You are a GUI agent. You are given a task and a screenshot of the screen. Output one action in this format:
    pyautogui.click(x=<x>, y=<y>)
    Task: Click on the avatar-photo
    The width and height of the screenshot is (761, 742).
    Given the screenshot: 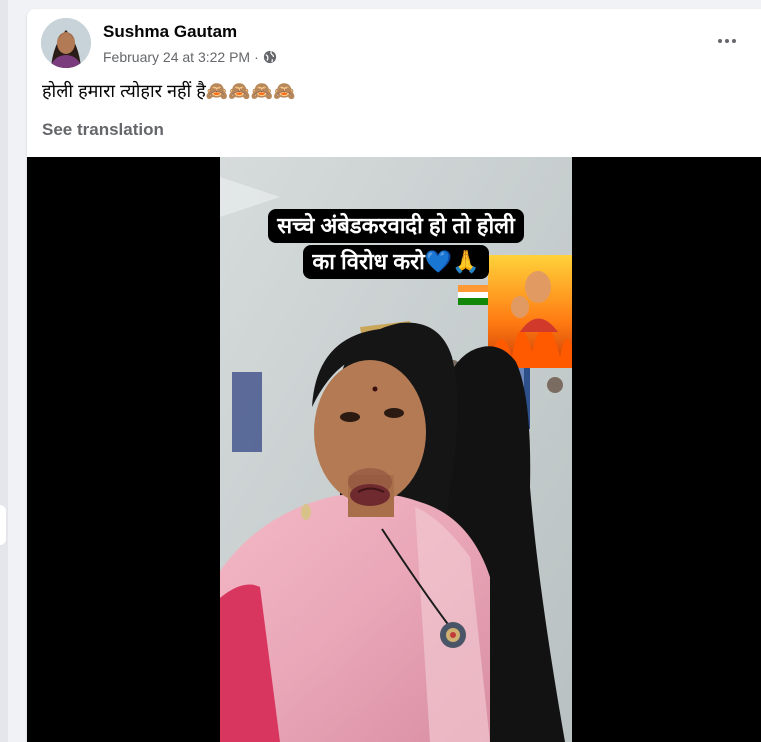 What is the action you would take?
    pyautogui.click(x=66, y=43)
    